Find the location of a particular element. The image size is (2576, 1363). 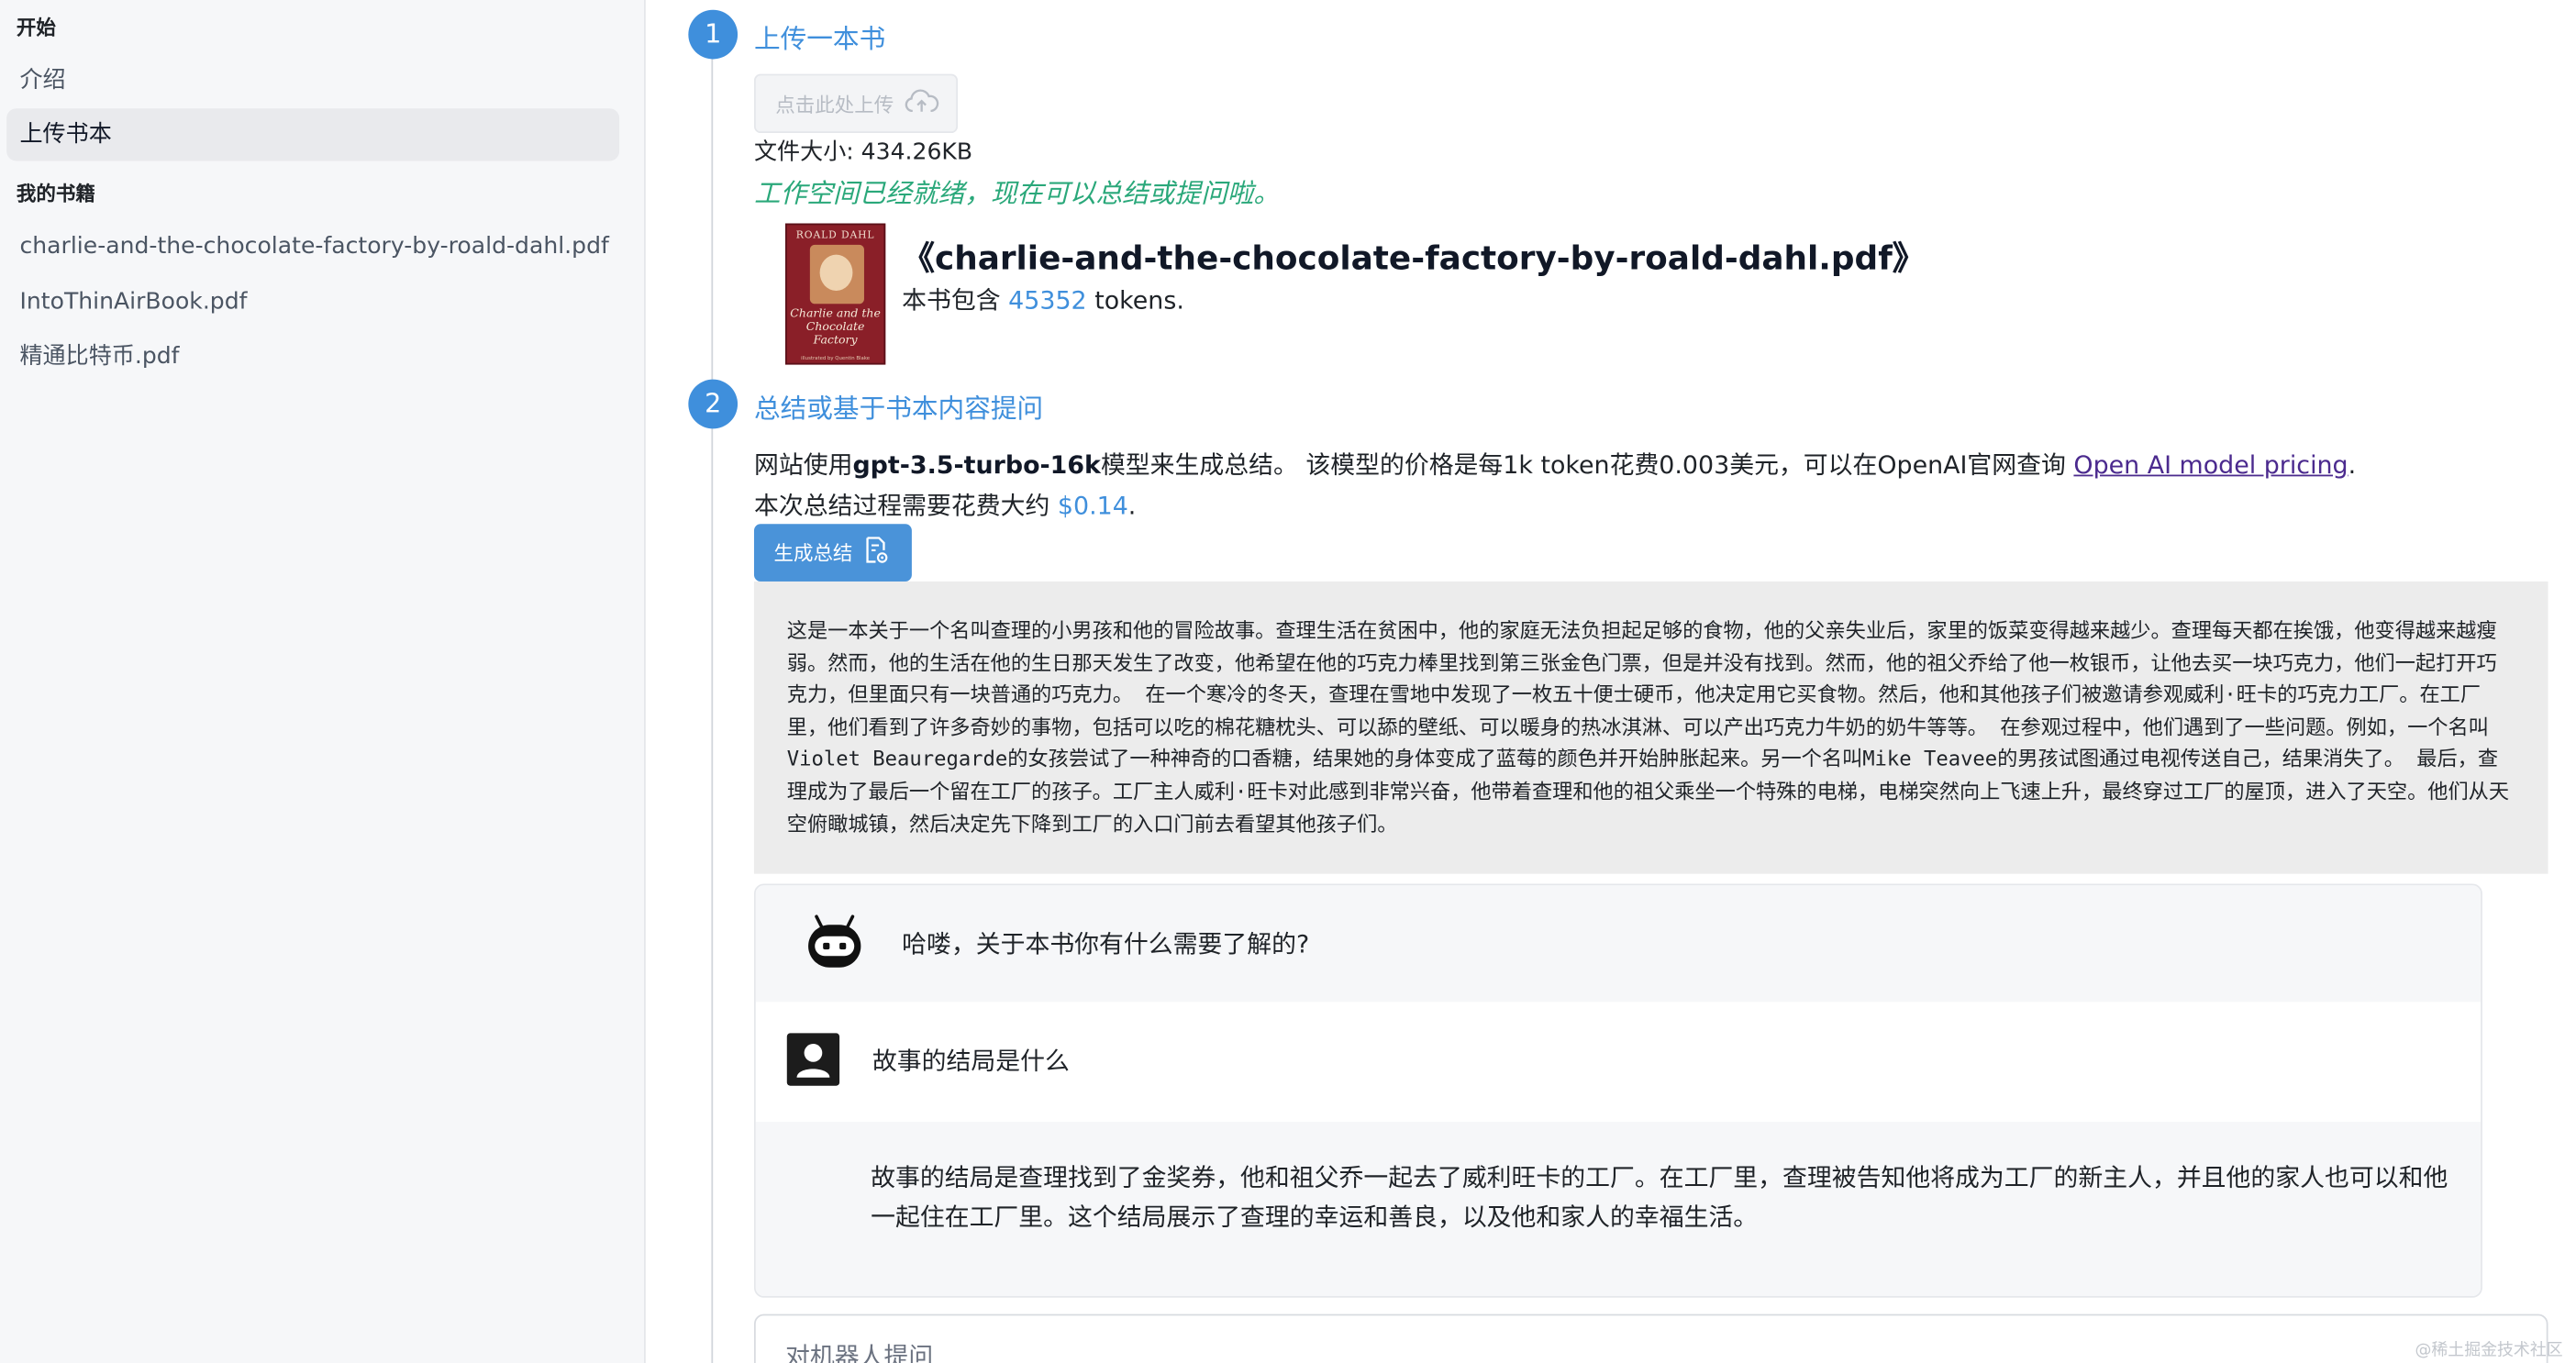

cost-prefix: 本次总结过程需要花费大约 is located at coordinates (905, 506).